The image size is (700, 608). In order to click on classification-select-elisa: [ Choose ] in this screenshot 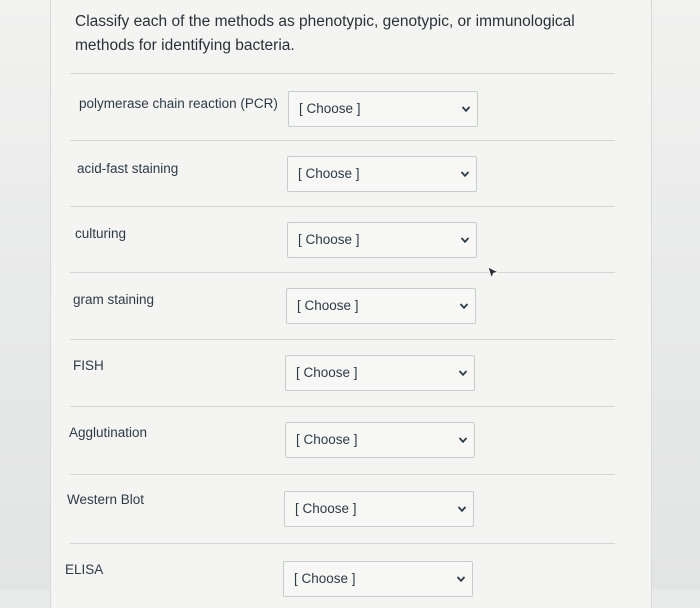, I will do `click(378, 579)`.